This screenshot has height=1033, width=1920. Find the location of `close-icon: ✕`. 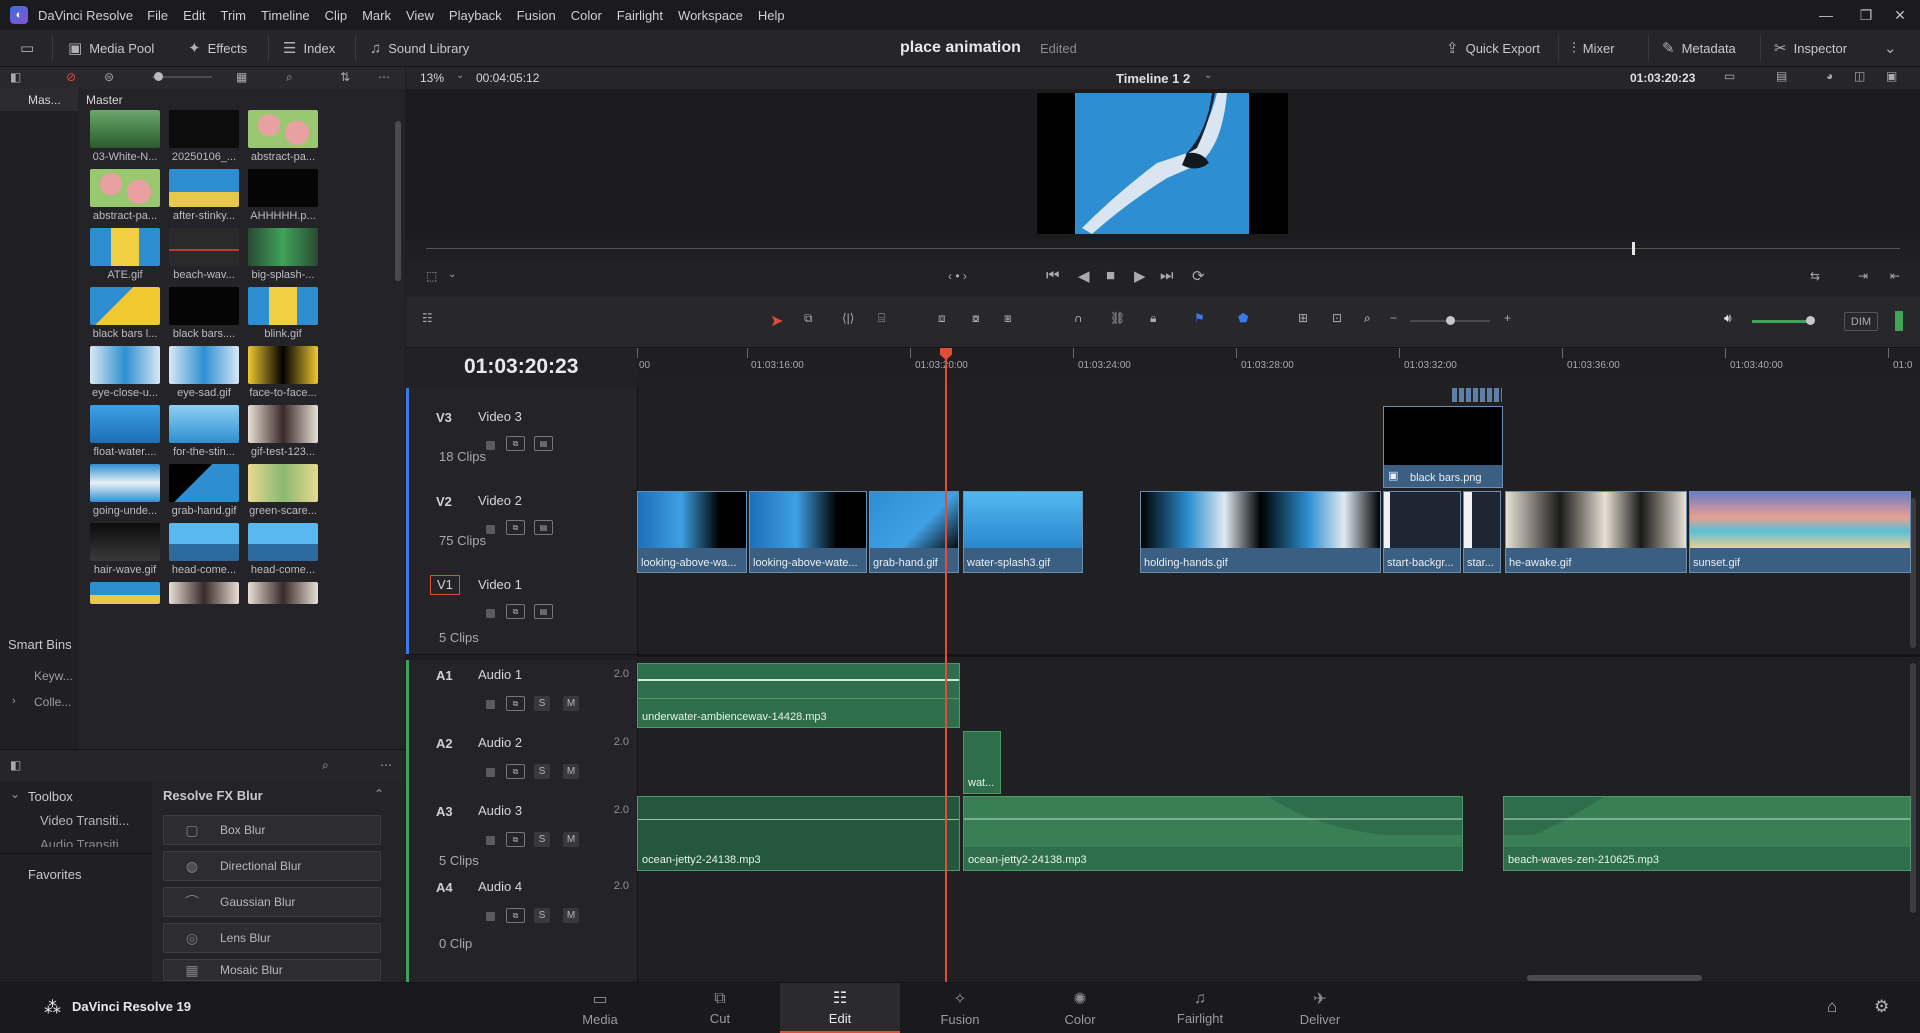

close-icon: ✕ is located at coordinates (1900, 15).